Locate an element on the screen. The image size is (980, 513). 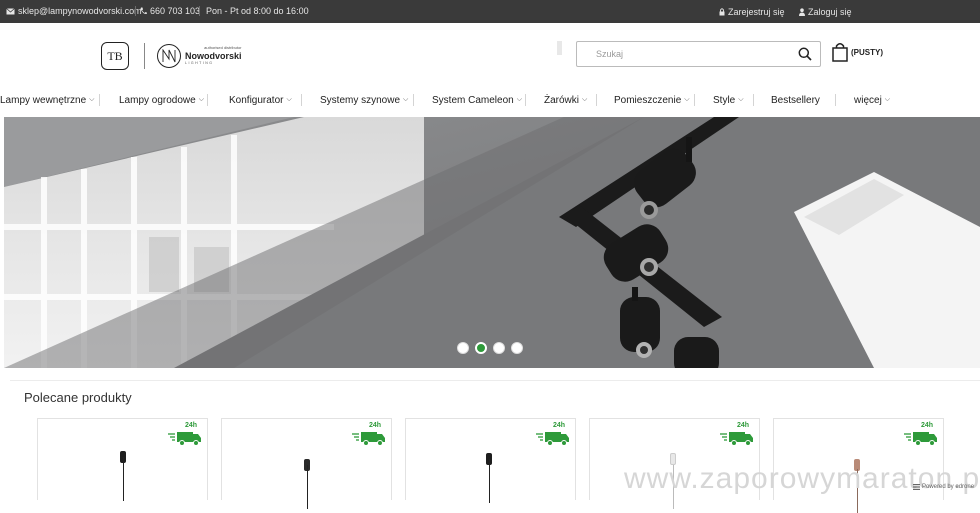
register-link: Zarejestruj się is located at coordinates (752, 11).